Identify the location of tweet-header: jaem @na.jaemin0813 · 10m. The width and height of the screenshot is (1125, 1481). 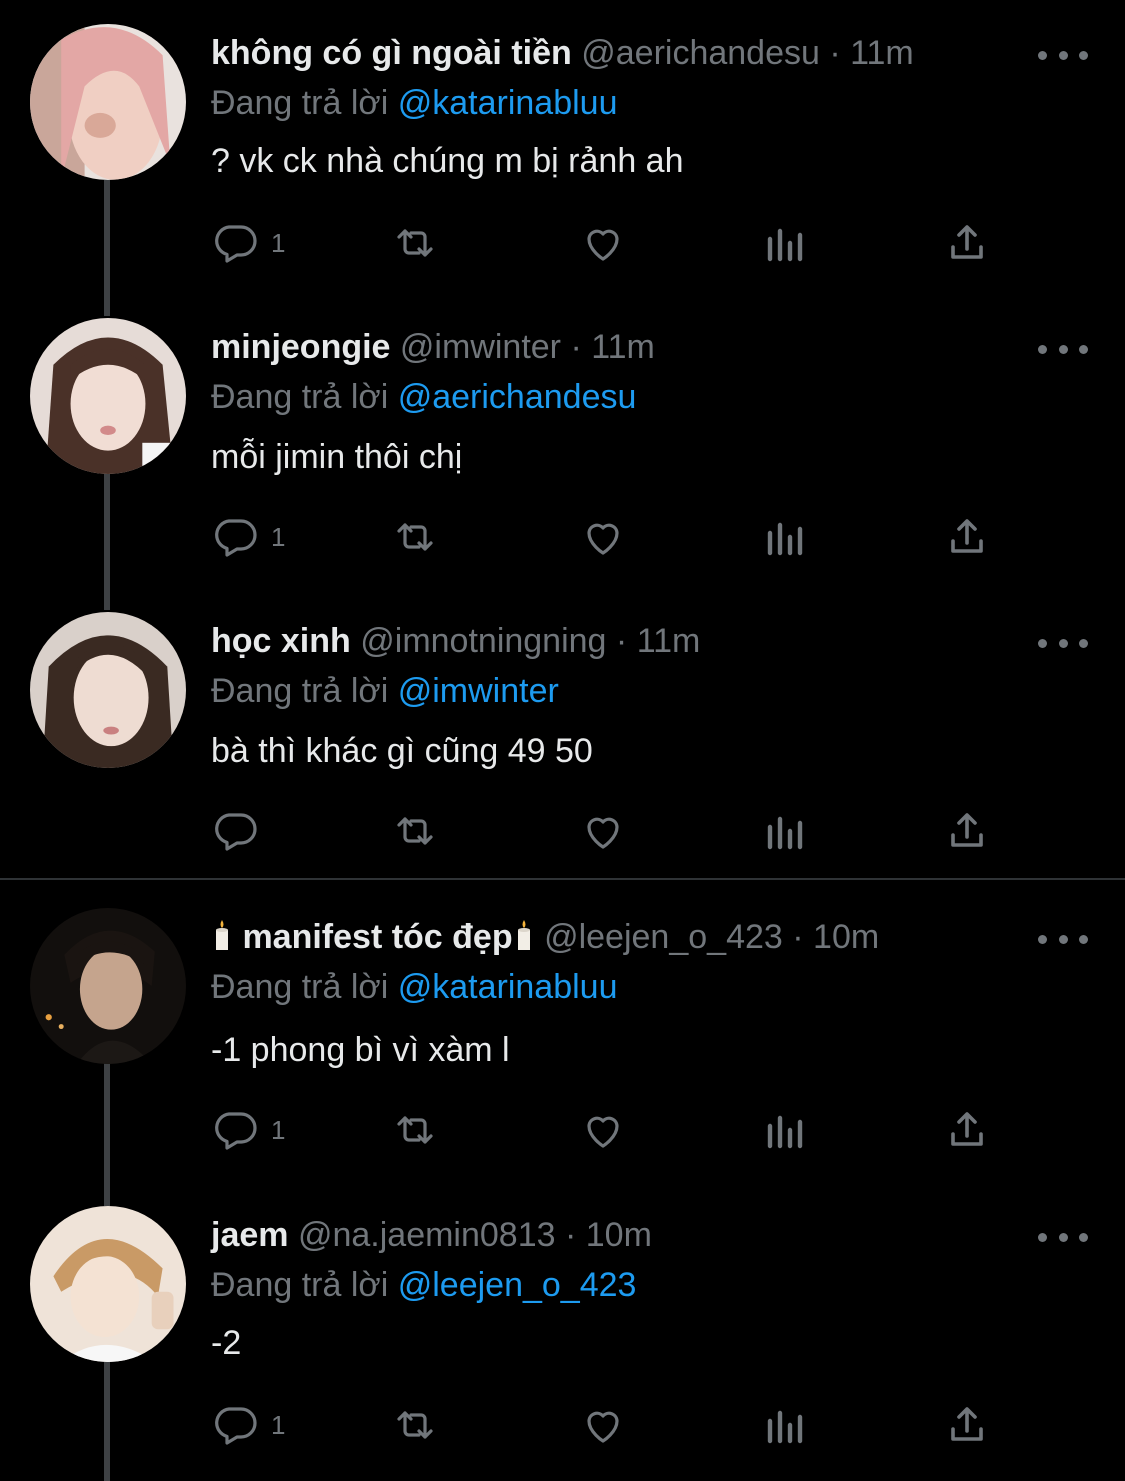
(431, 1235).